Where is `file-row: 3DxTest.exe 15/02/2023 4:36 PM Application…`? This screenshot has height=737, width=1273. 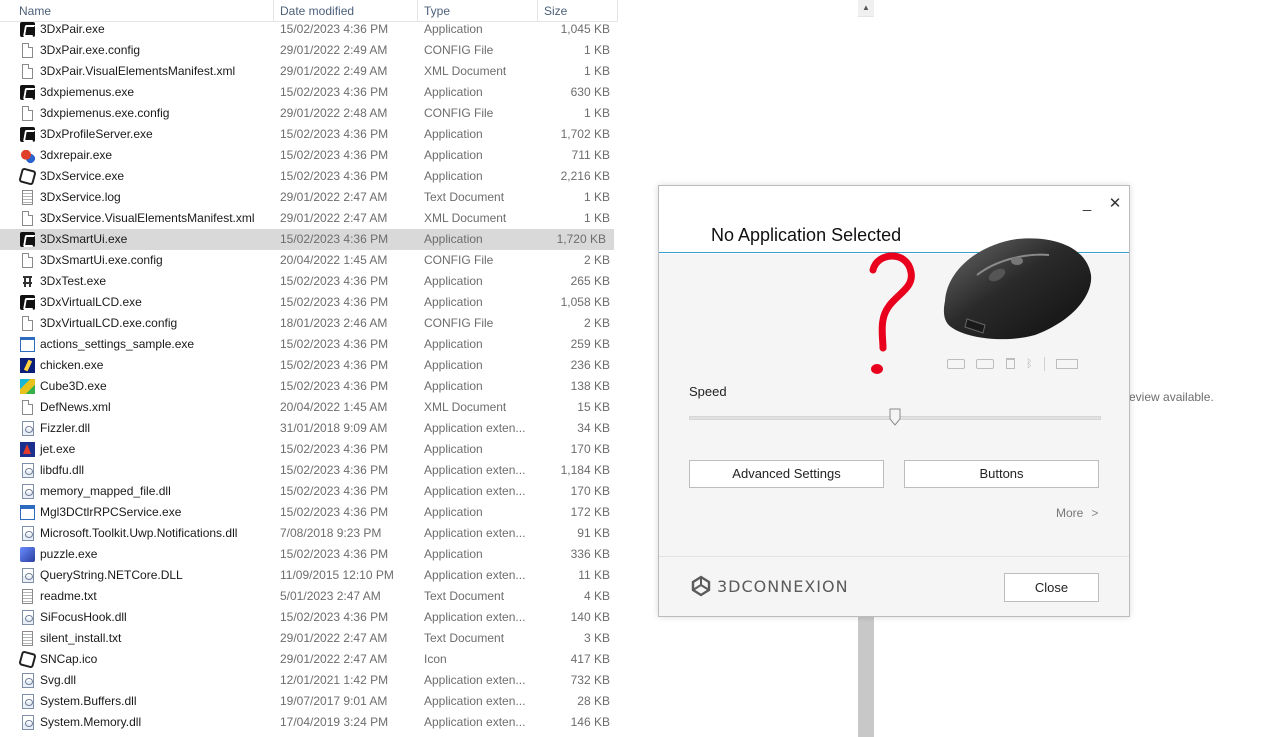
file-row: 3DxTest.exe 15/02/2023 4:36 PM Application… is located at coordinates (309, 281).